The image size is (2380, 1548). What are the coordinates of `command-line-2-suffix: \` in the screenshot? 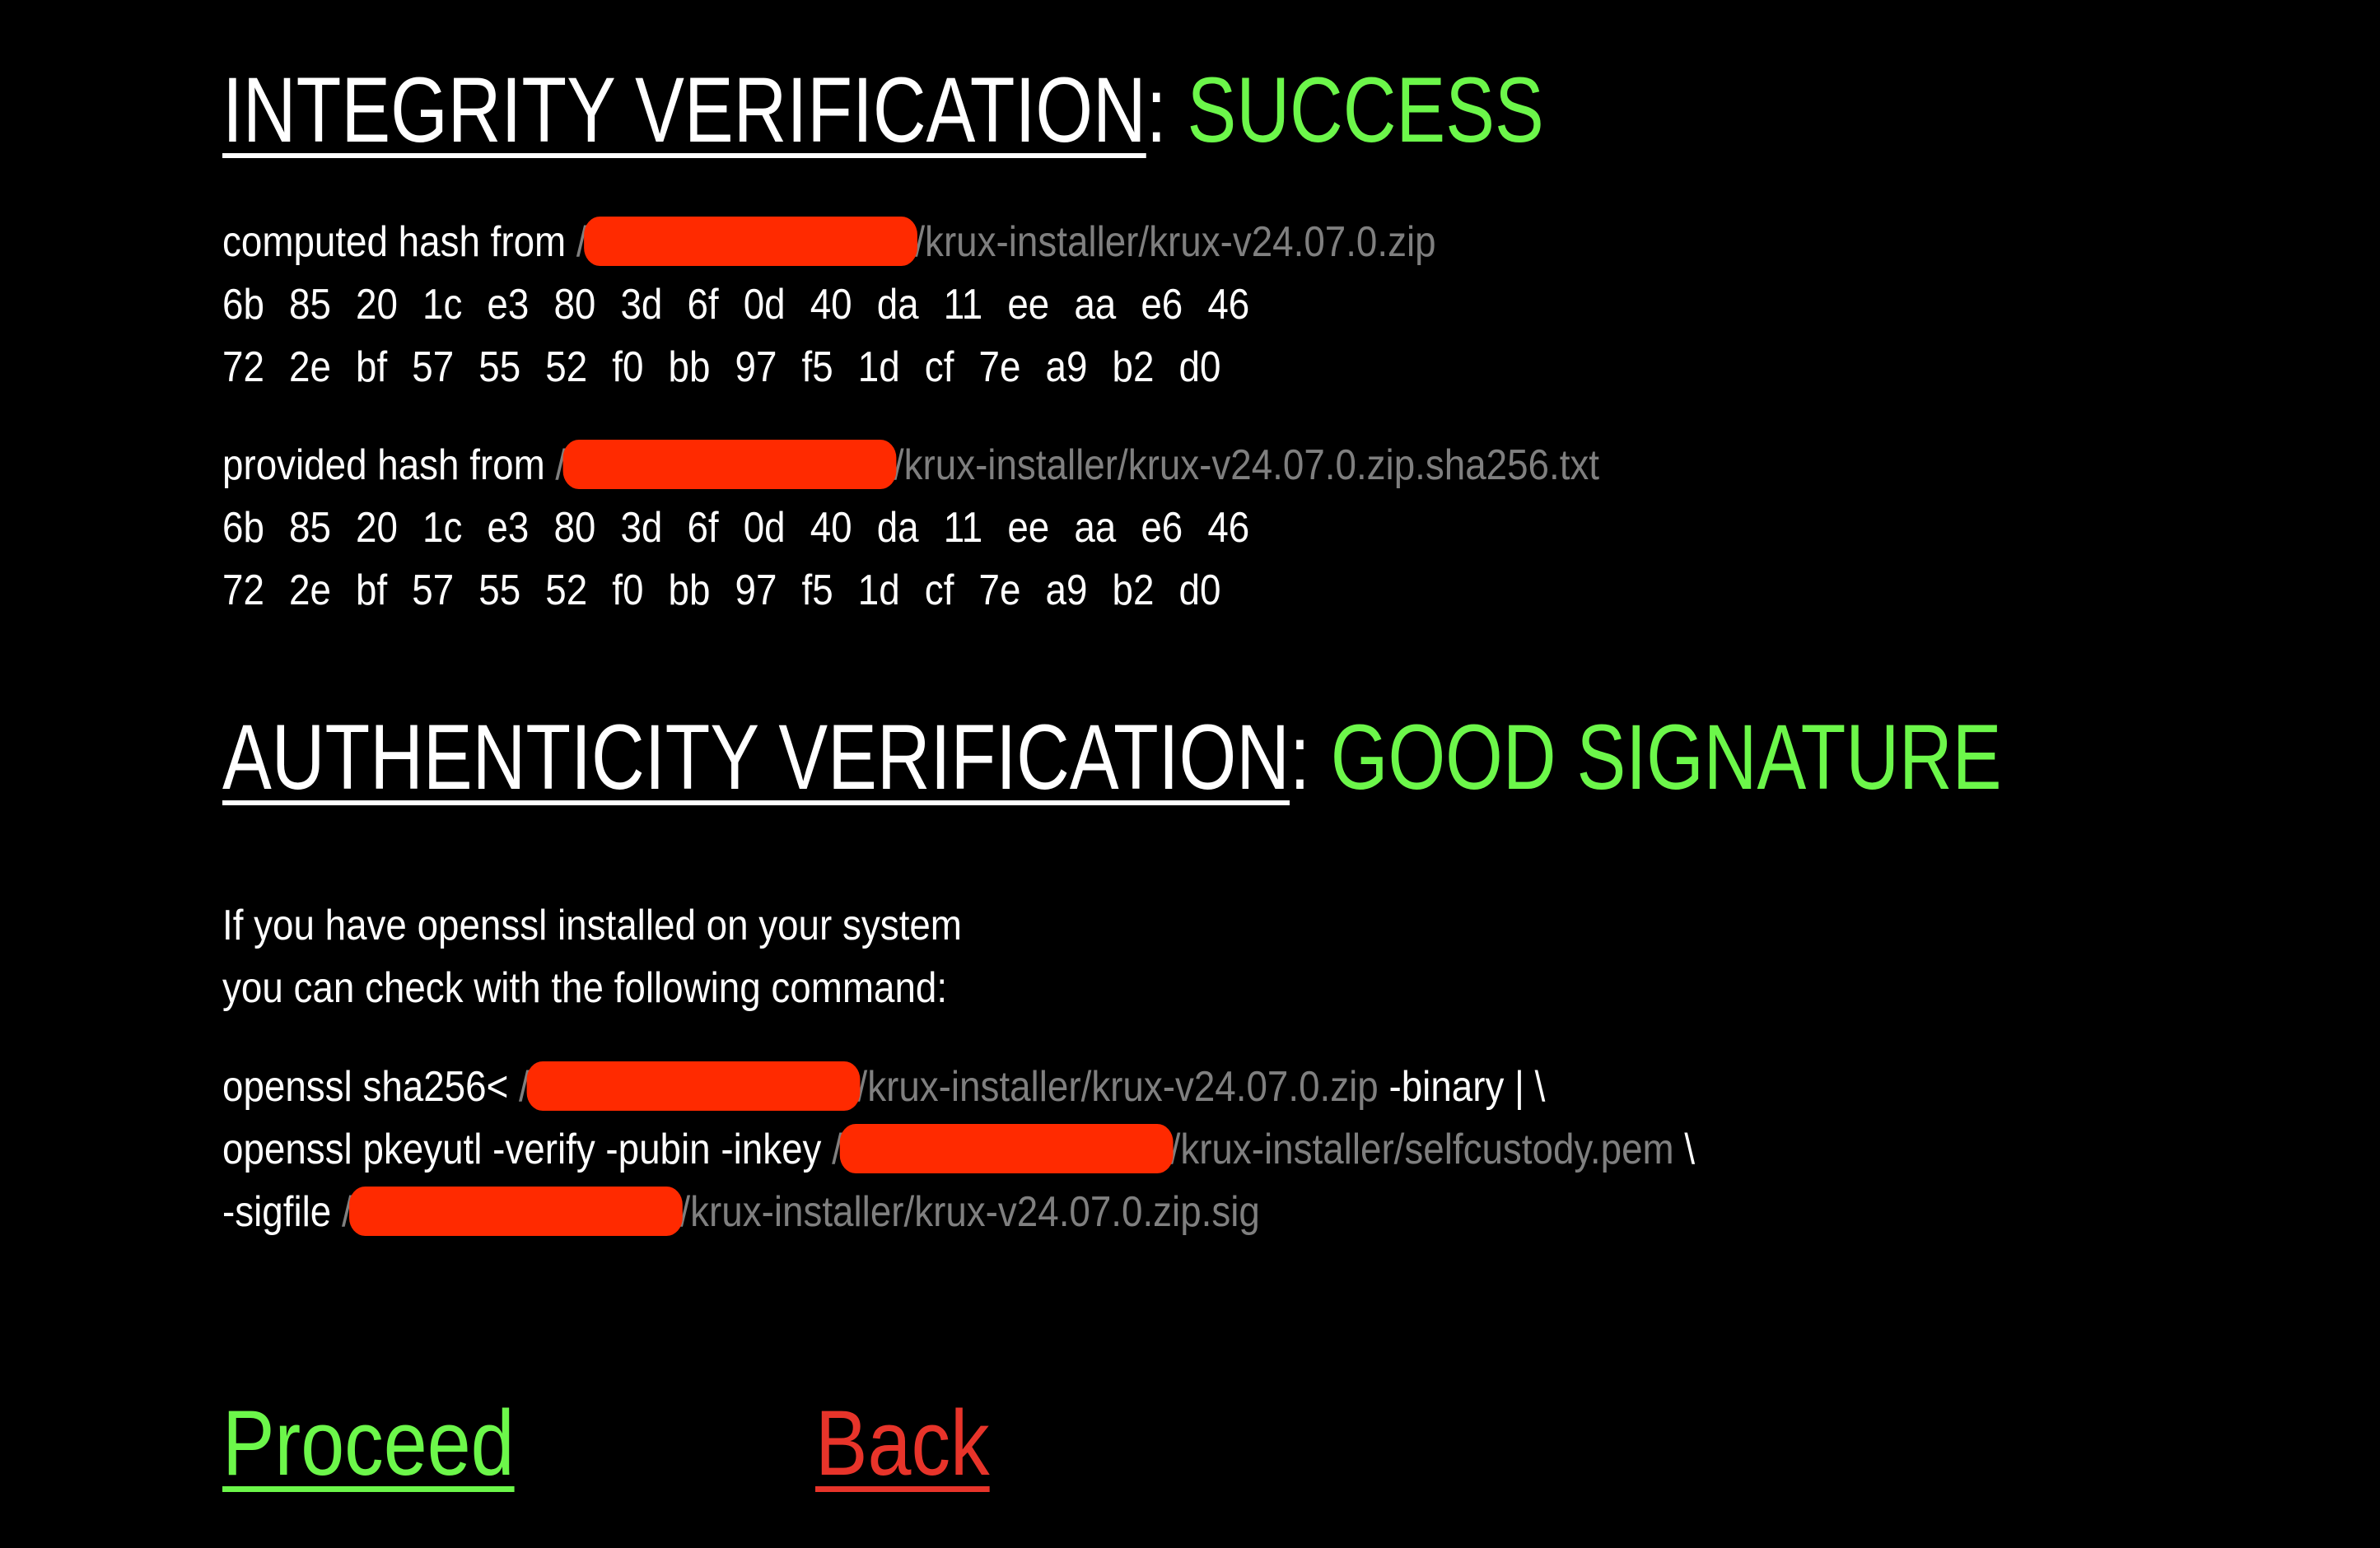 It's located at (1690, 1149).